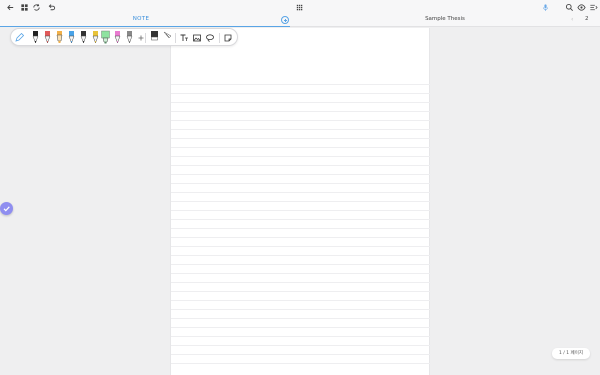 The height and width of the screenshot is (375, 600). I want to click on tab-strip: NOTE Sample Thesis ‹ 2, so click(300, 20).